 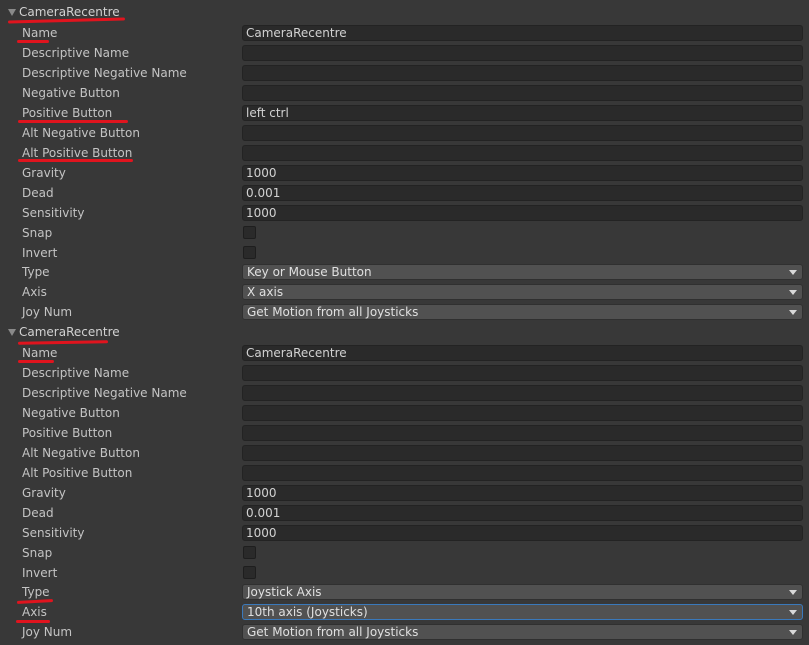 I want to click on alt-positive-button-label: Alt Positive Button, so click(x=77, y=473).